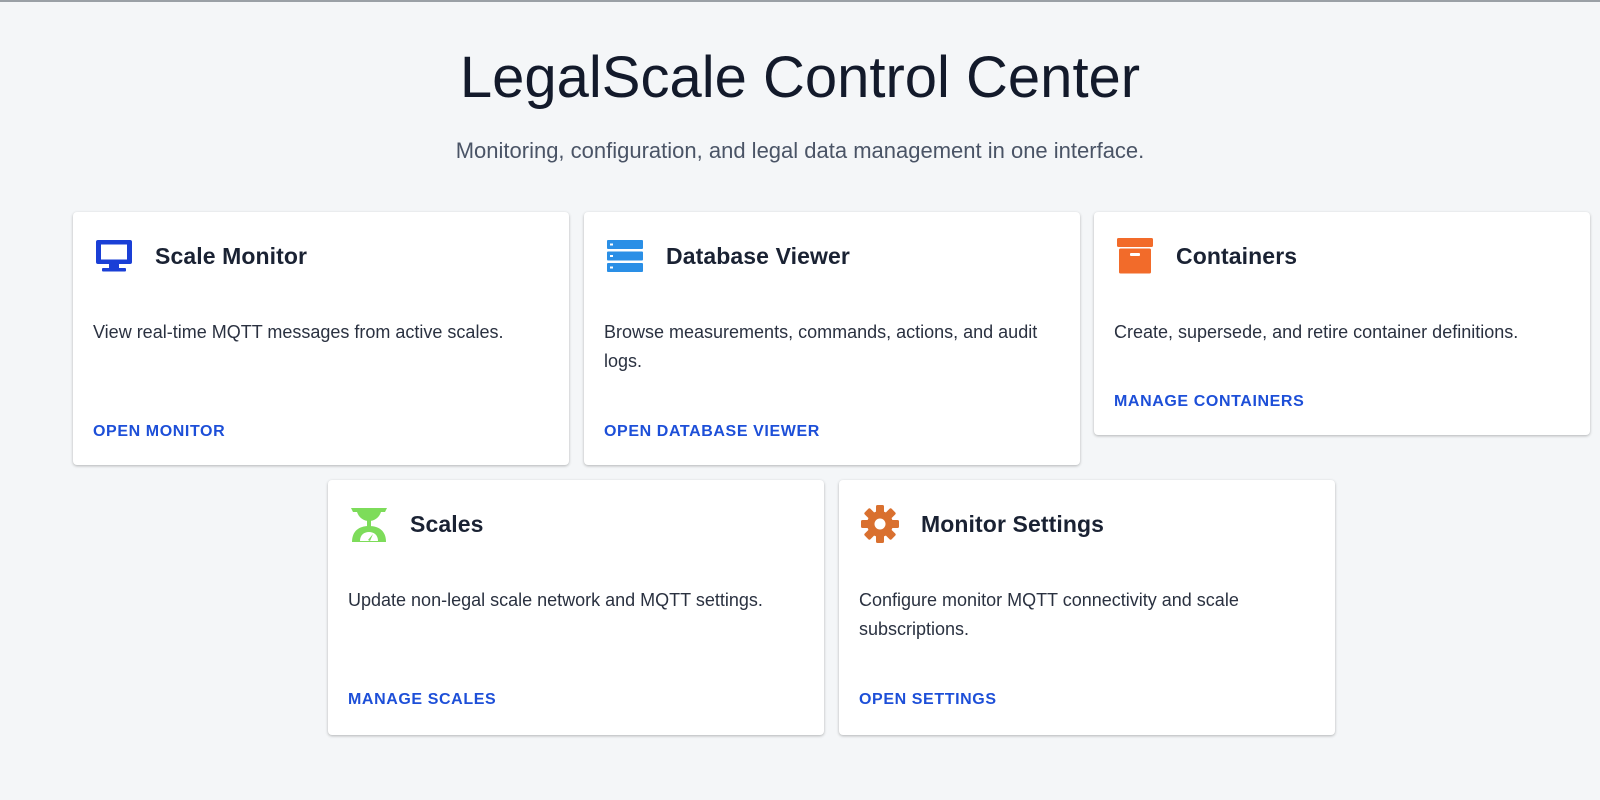 This screenshot has width=1600, height=800. I want to click on card-title: Containers, so click(1237, 255).